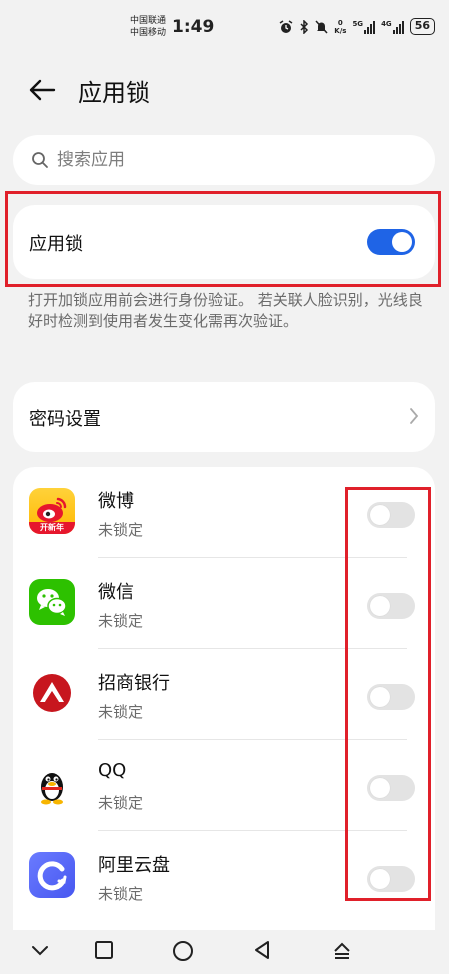 The height and width of the screenshot is (974, 449). Describe the element at coordinates (52, 511) in the screenshot. I see `weibo-icon: 开新年` at that location.